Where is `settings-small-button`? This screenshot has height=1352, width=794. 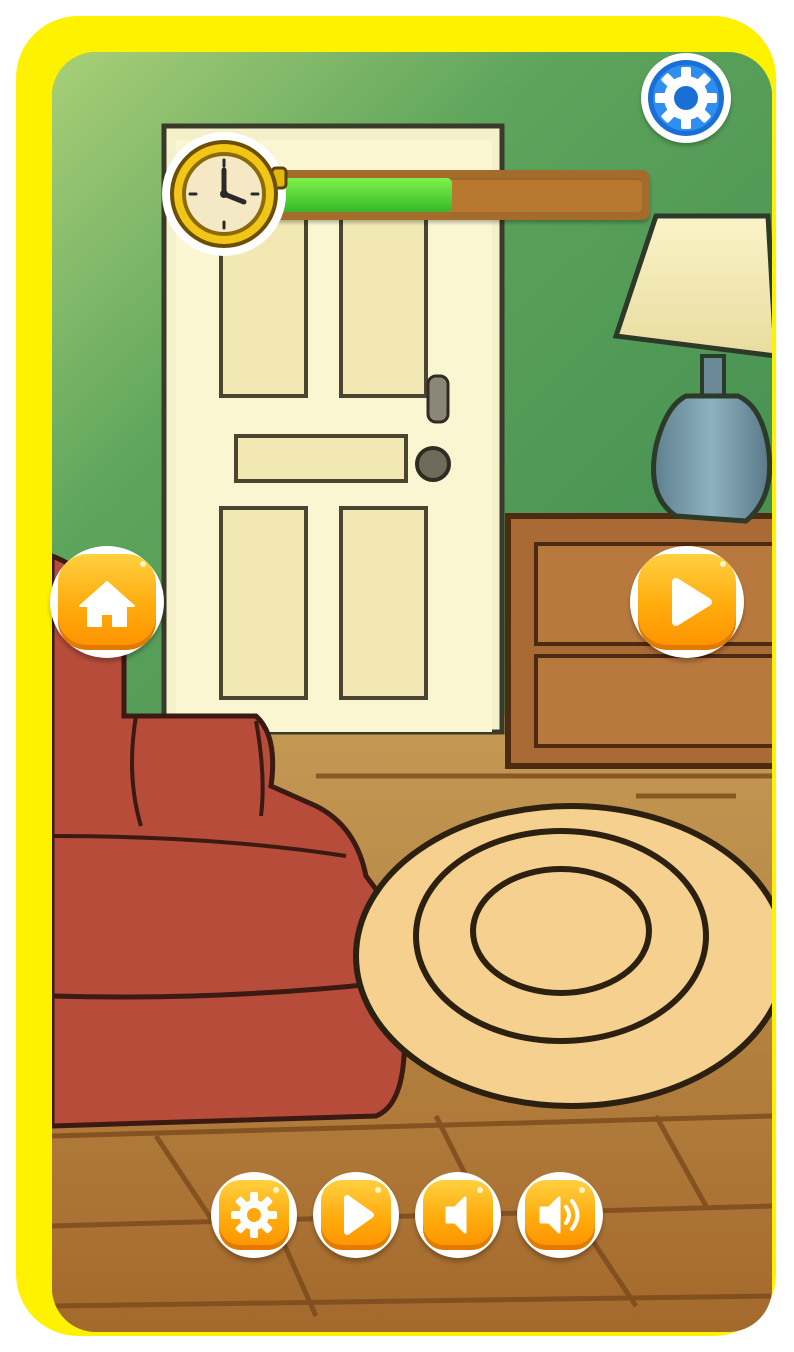 settings-small-button is located at coordinates (254, 1215).